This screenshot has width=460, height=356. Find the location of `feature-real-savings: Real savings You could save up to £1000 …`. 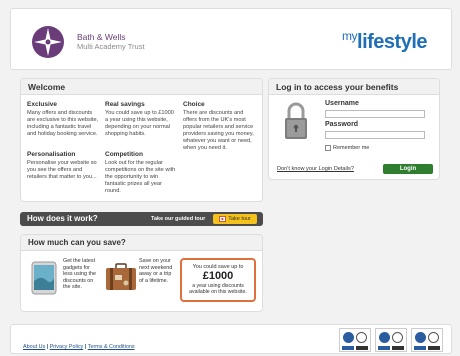

feature-real-savings: Real savings You could save up to £1000 … is located at coordinates (141, 119).